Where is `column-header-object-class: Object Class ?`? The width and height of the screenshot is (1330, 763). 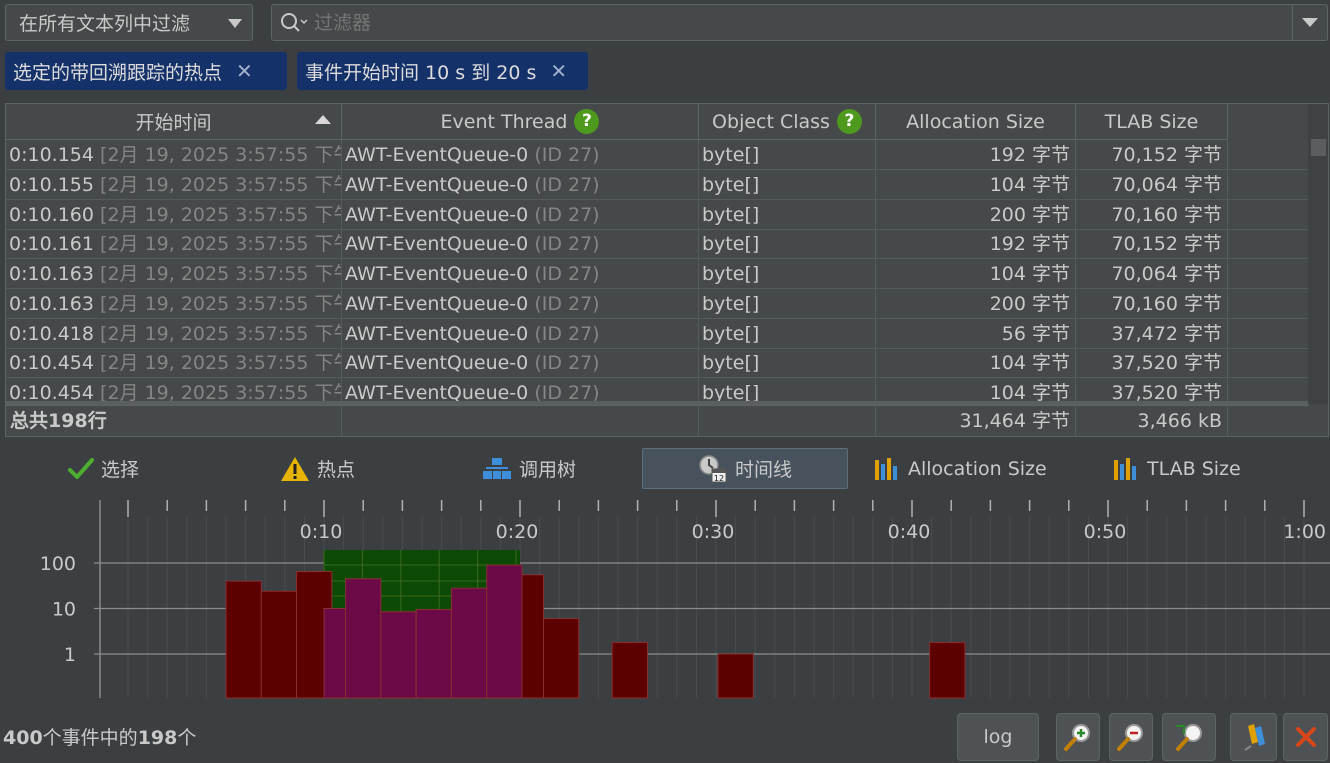 column-header-object-class: Object Class ? is located at coordinates (787, 122).